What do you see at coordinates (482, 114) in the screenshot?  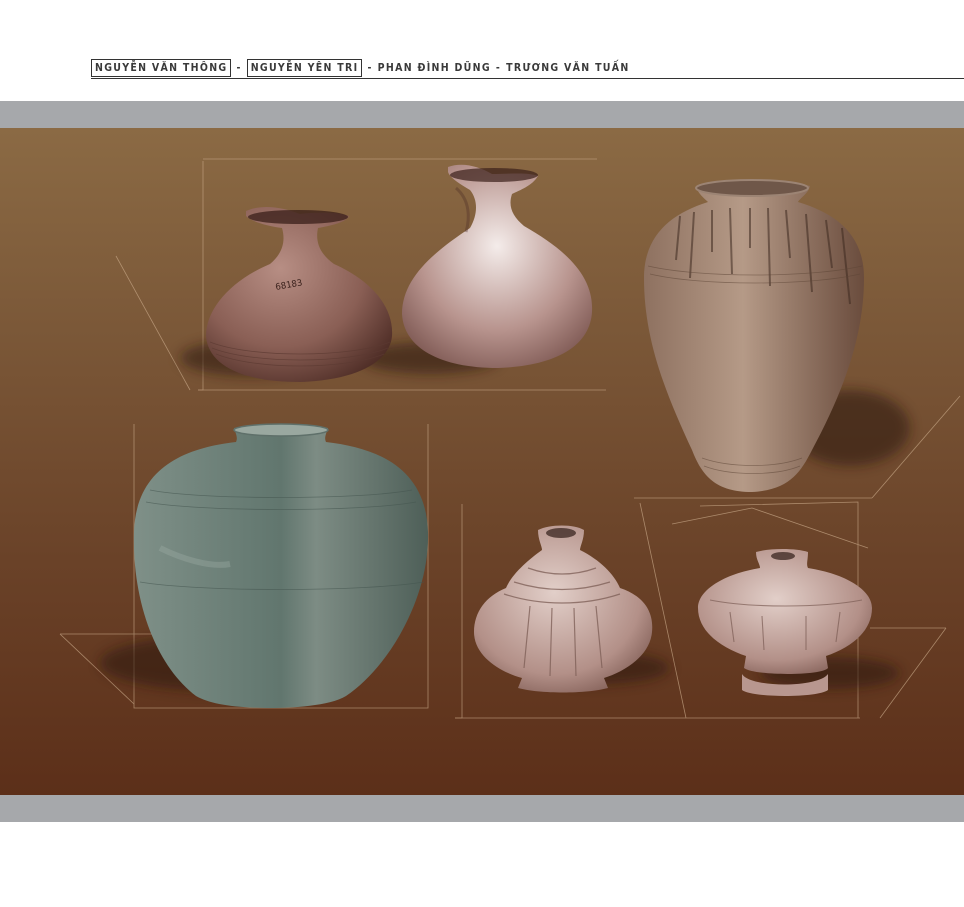 I see `top-gray-band` at bounding box center [482, 114].